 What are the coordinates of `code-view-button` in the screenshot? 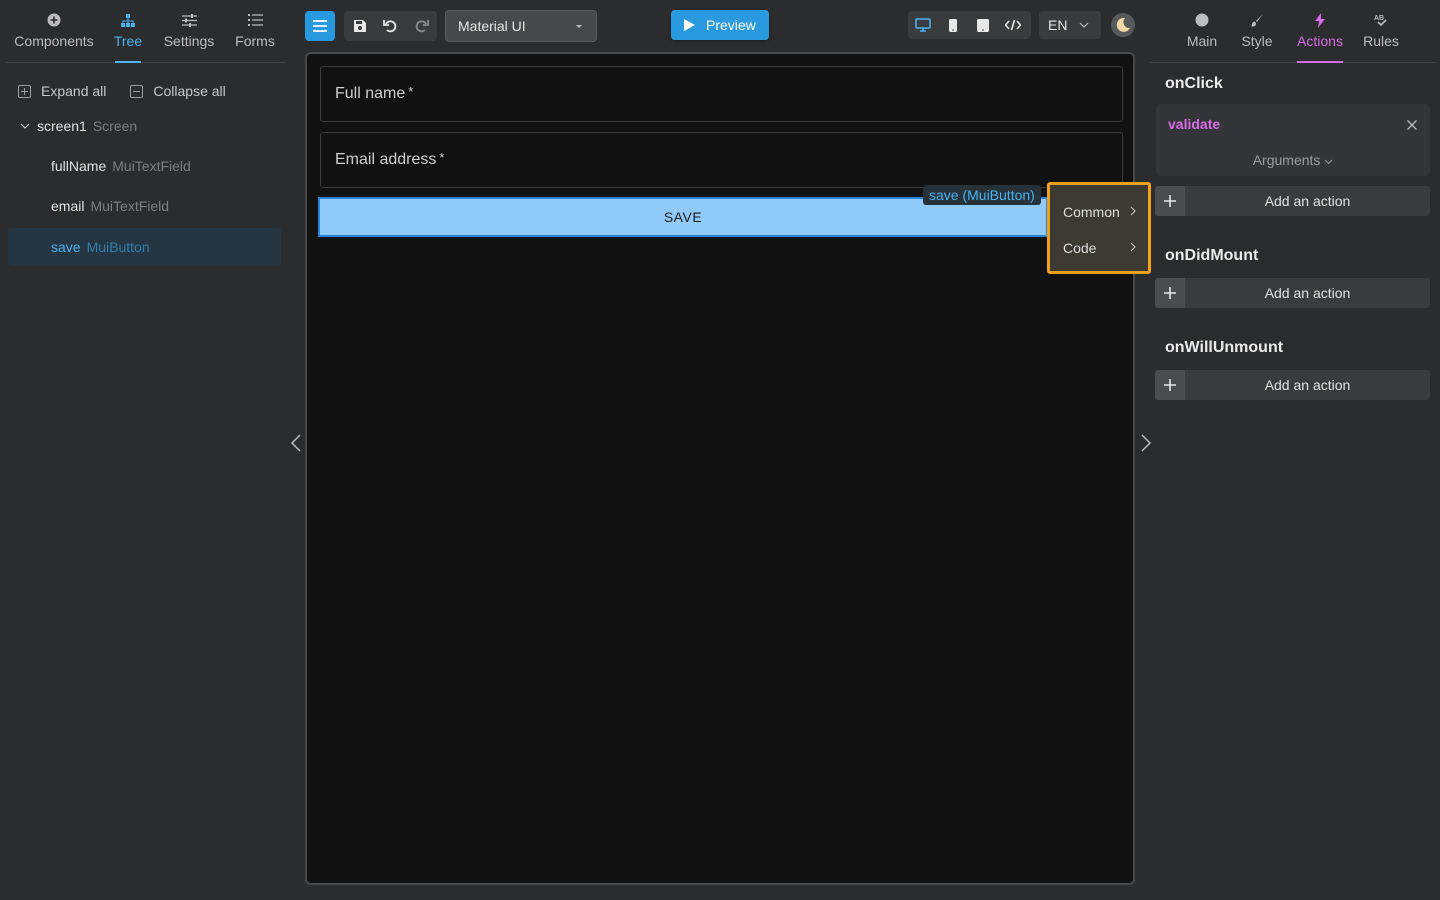 It's located at (1013, 25).